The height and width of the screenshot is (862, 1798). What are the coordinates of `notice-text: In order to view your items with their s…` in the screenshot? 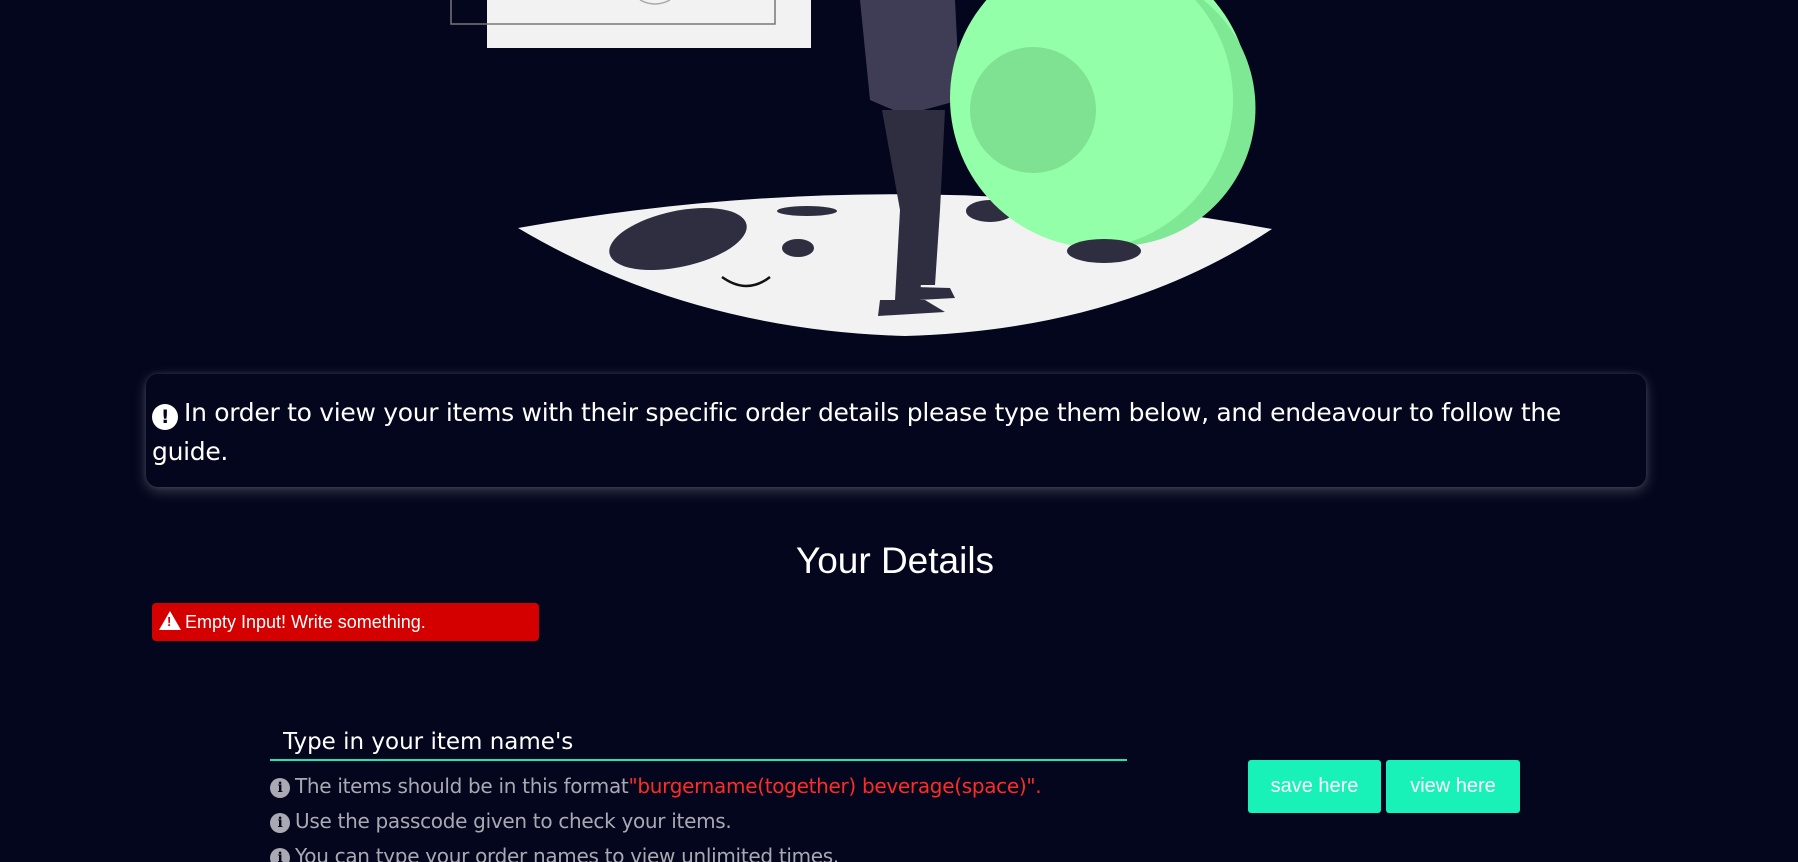 It's located at (856, 432).